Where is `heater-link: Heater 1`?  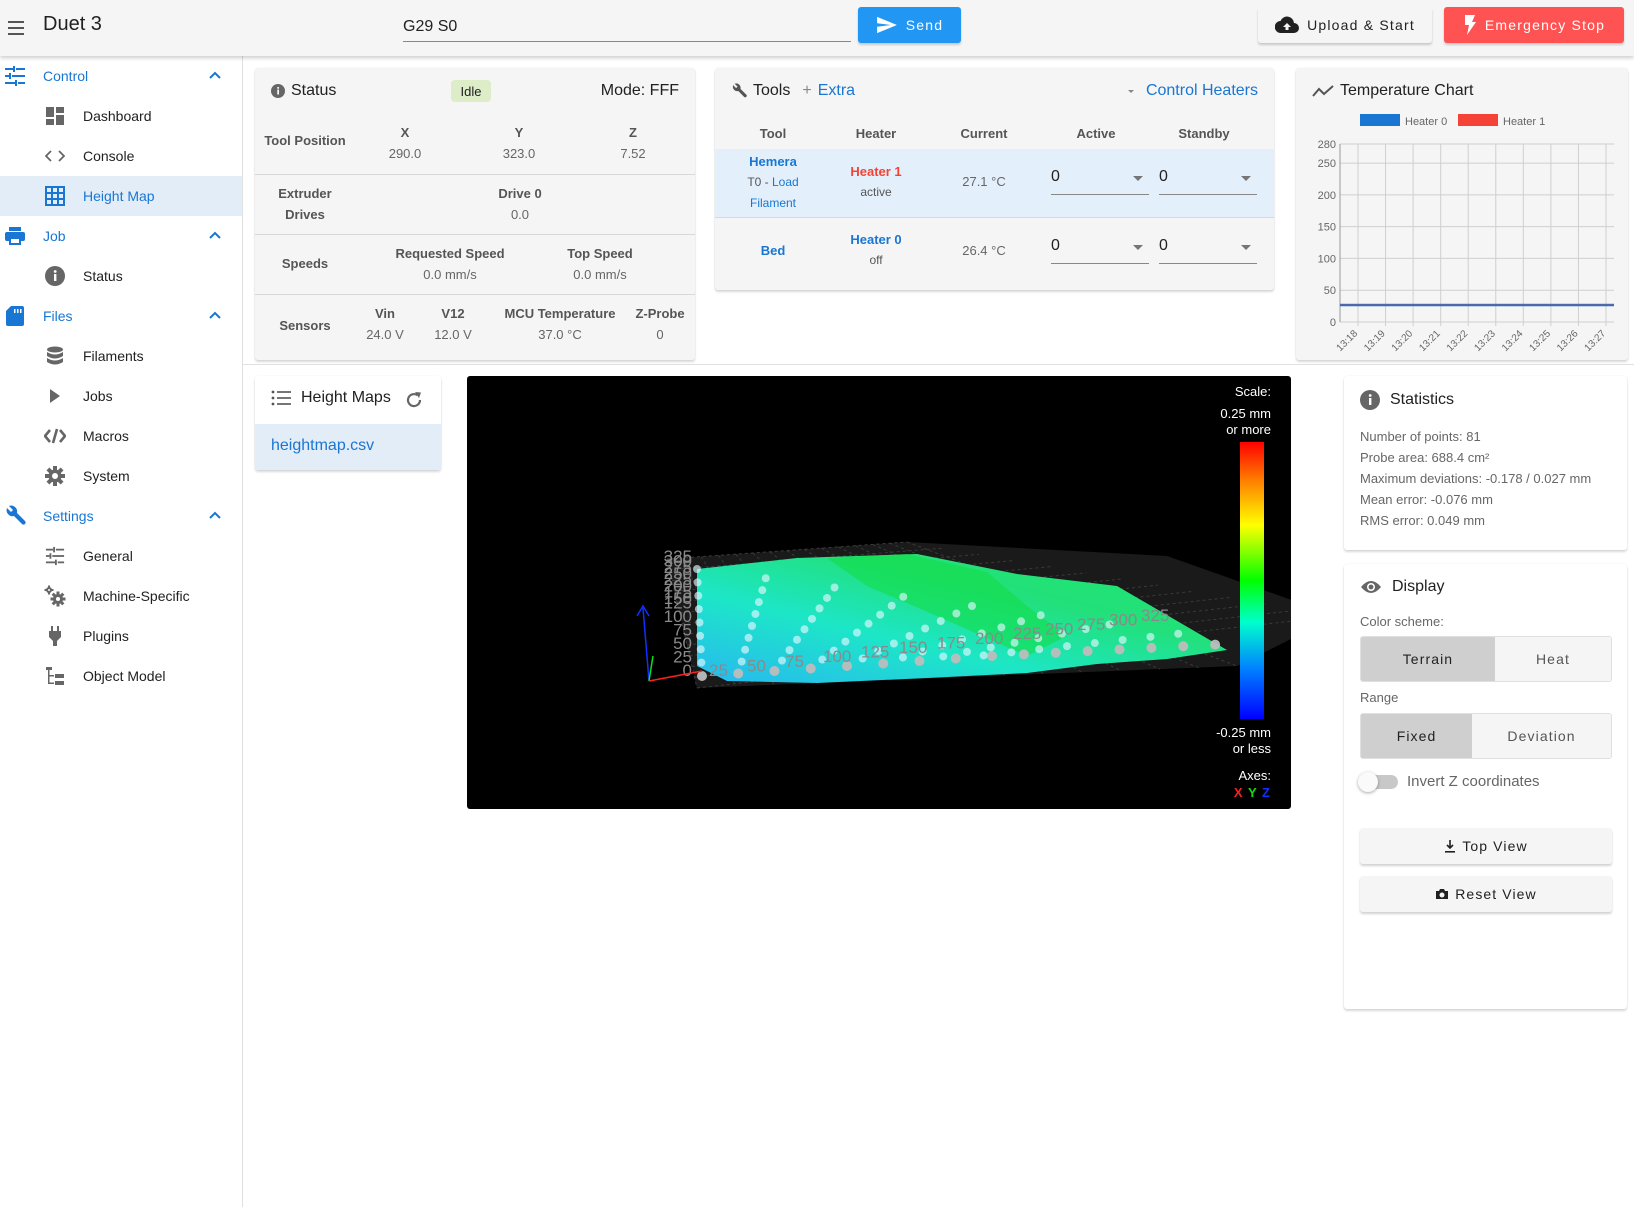
heater-link: Heater 1 is located at coordinates (876, 171).